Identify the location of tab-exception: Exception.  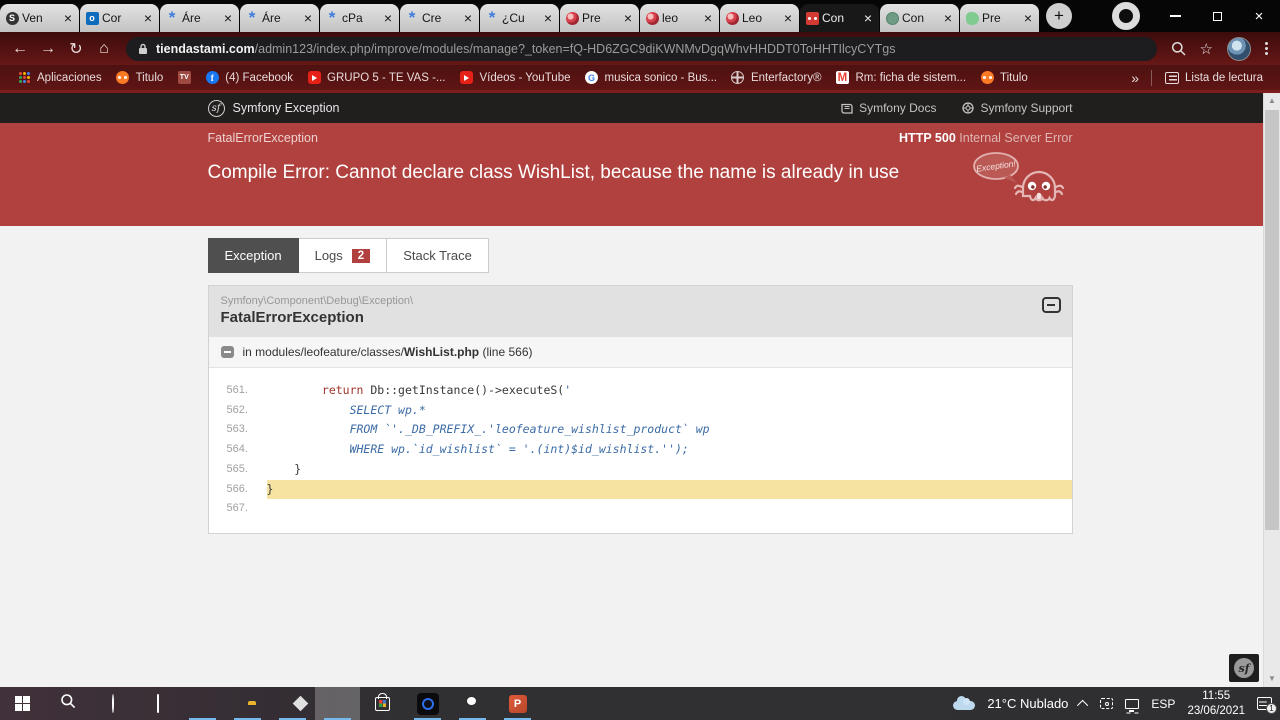
(253, 255).